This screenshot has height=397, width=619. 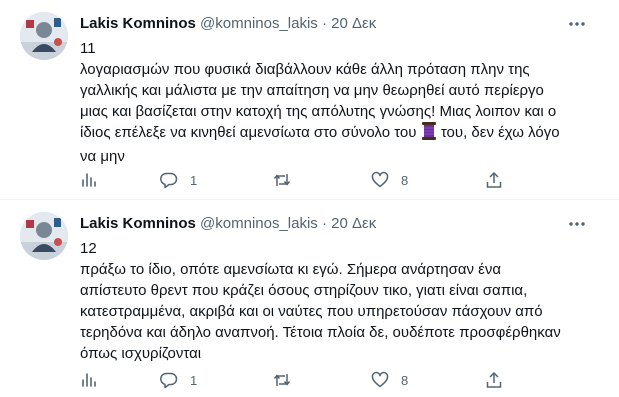 What do you see at coordinates (500, 132) in the screenshot?
I see `tweet-text-segment: του, δεν έχω λόγο` at bounding box center [500, 132].